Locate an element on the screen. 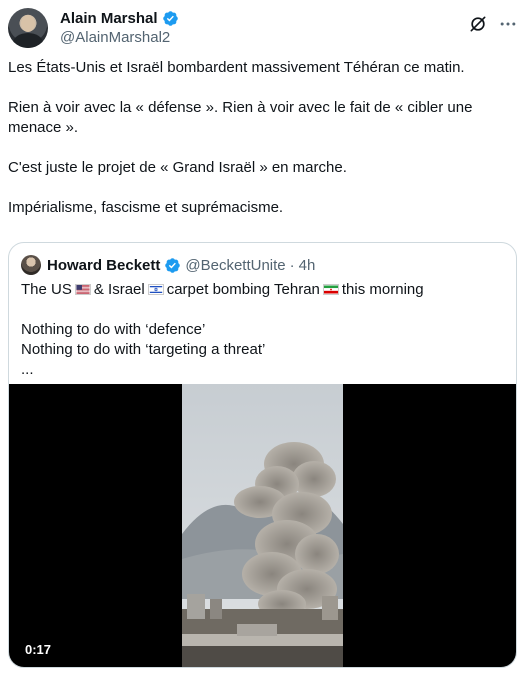 This screenshot has width=526, height=674. video-duration-badge: 0:17 is located at coordinates (38, 649).